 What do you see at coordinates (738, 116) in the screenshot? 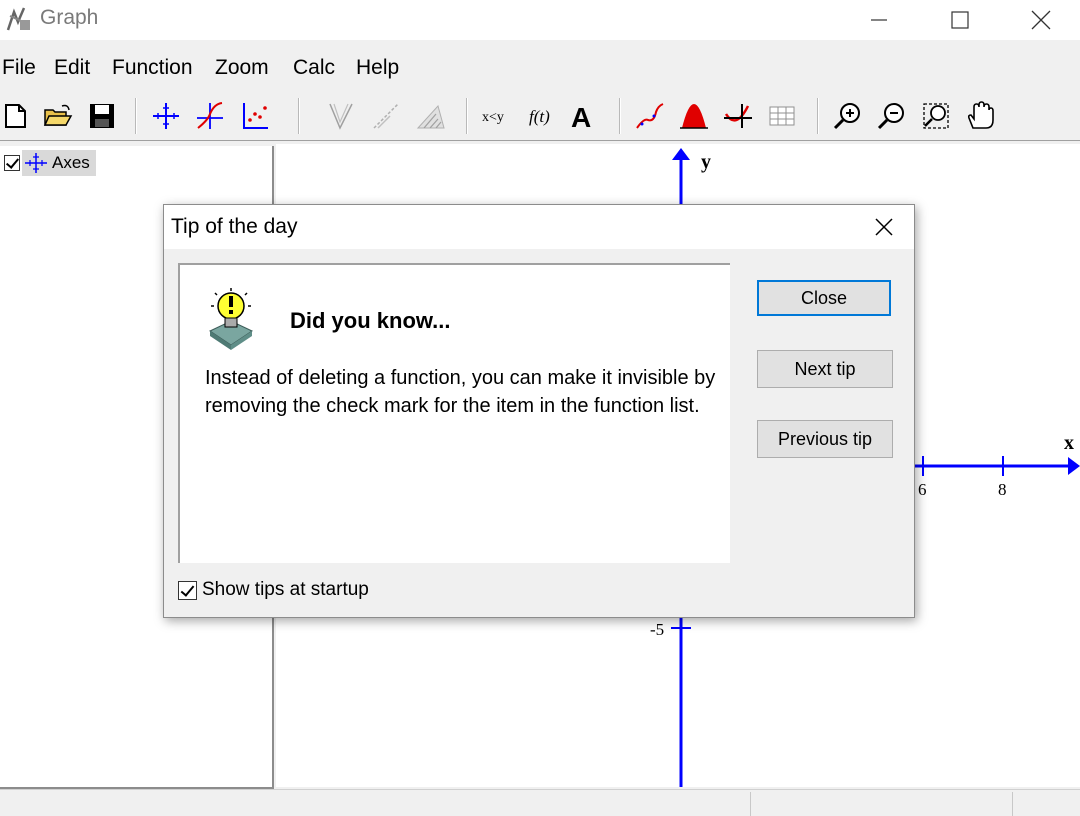
I see `evaluate-icon` at bounding box center [738, 116].